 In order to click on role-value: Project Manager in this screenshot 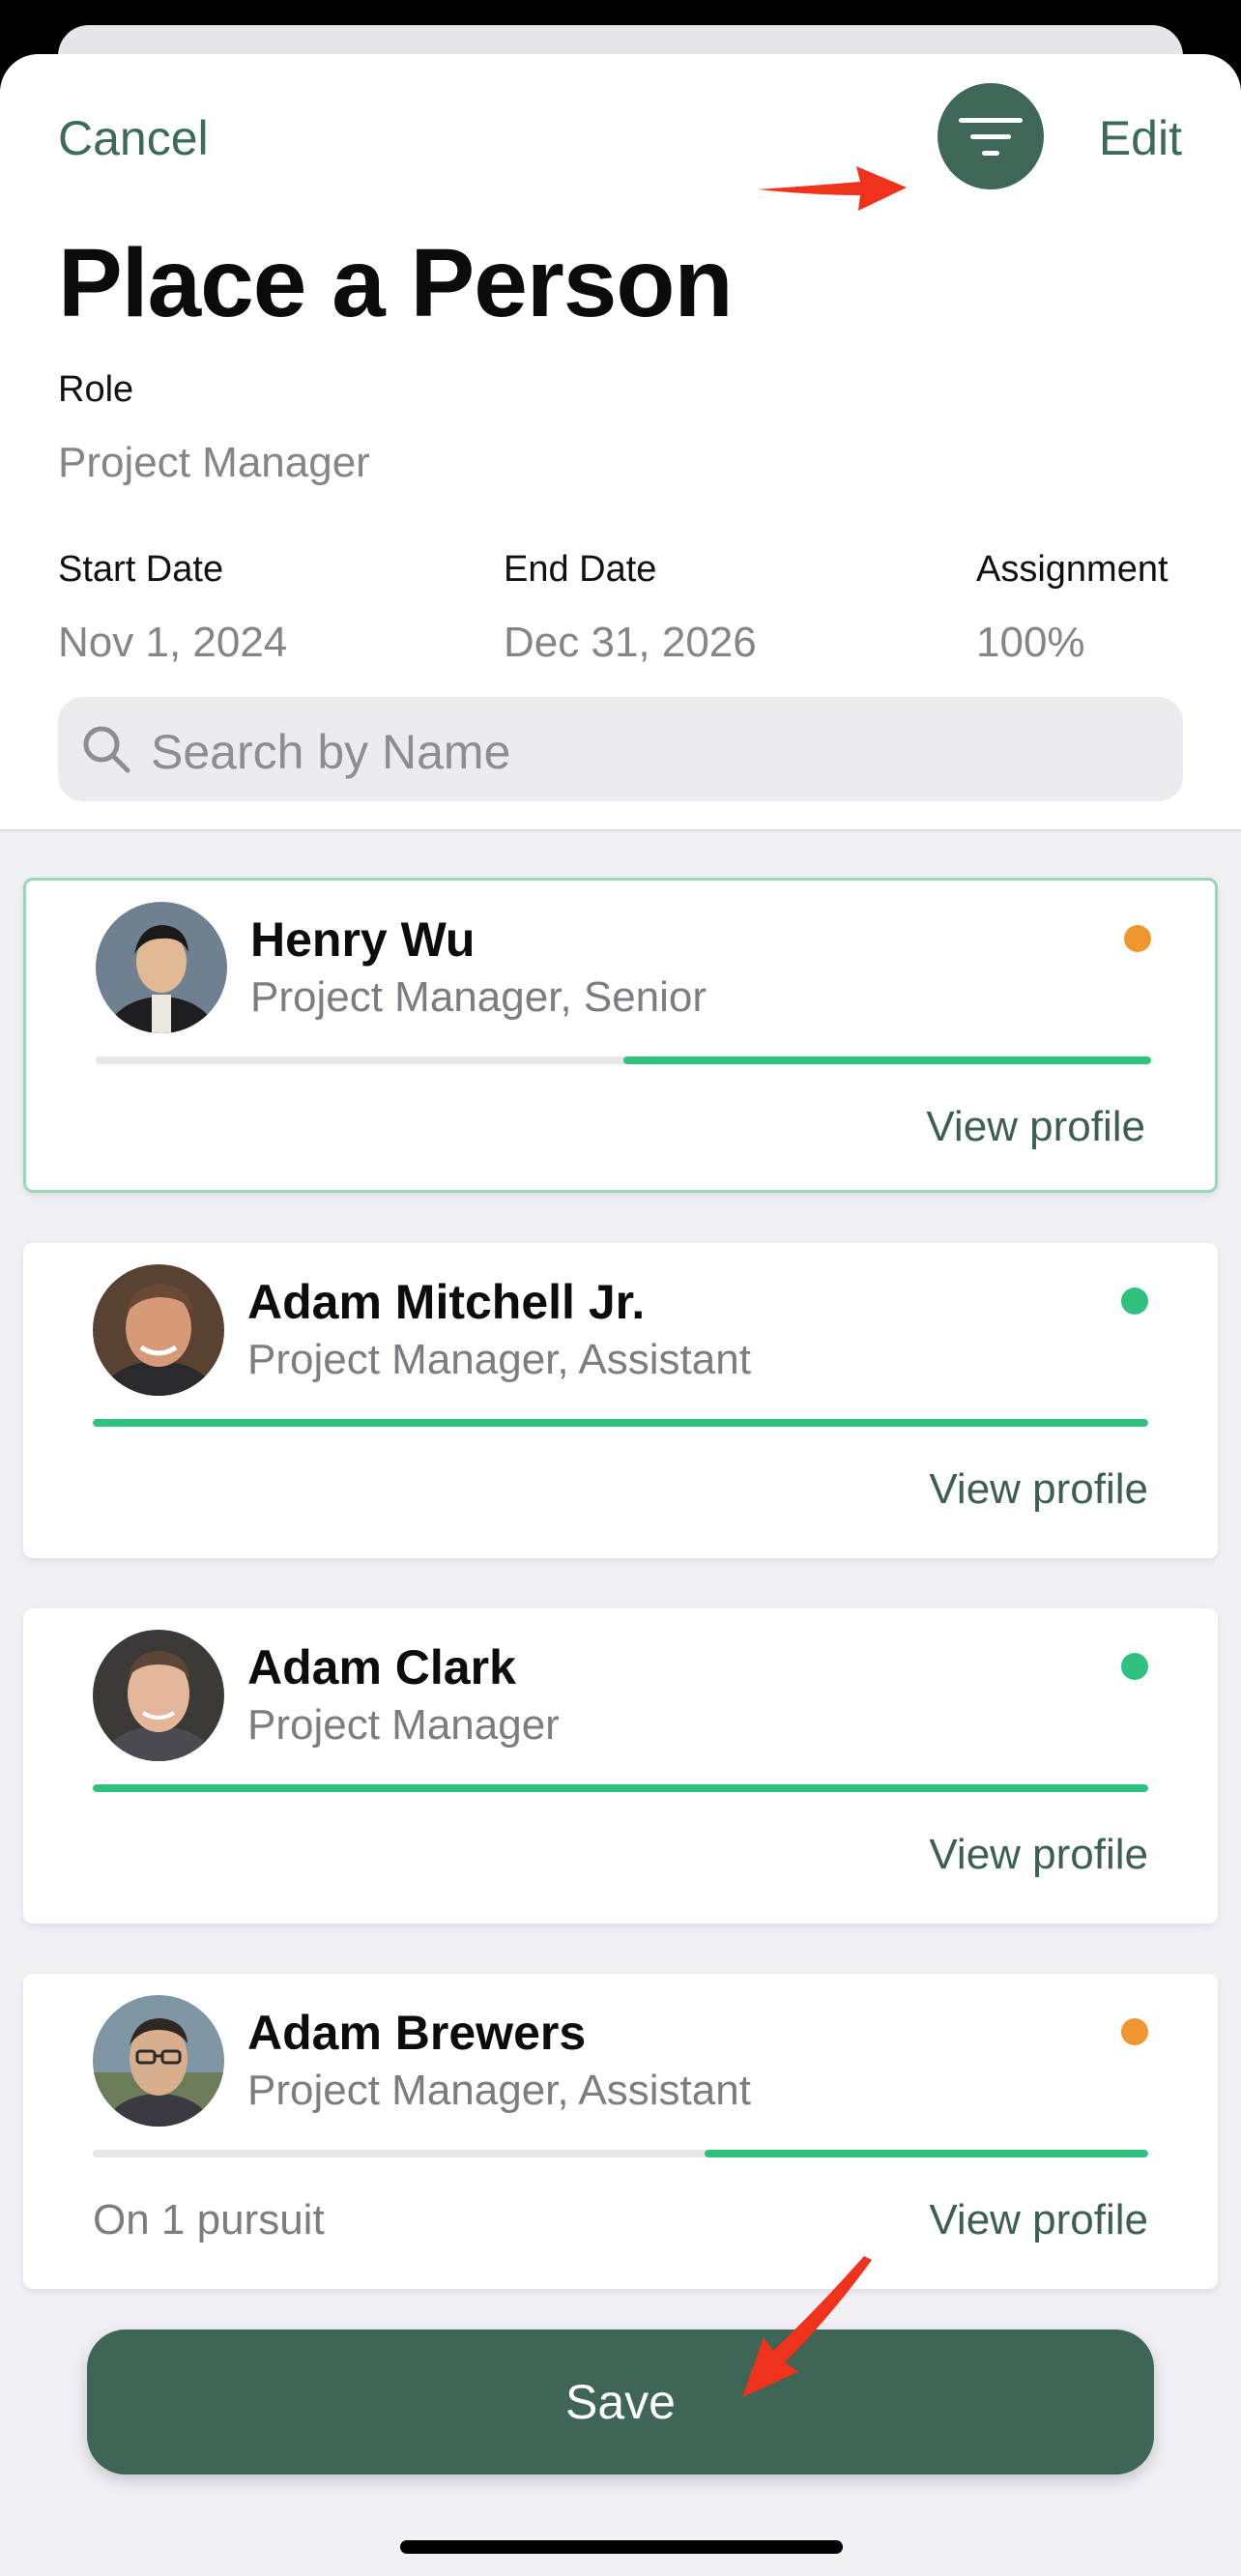, I will do `click(214, 462)`.